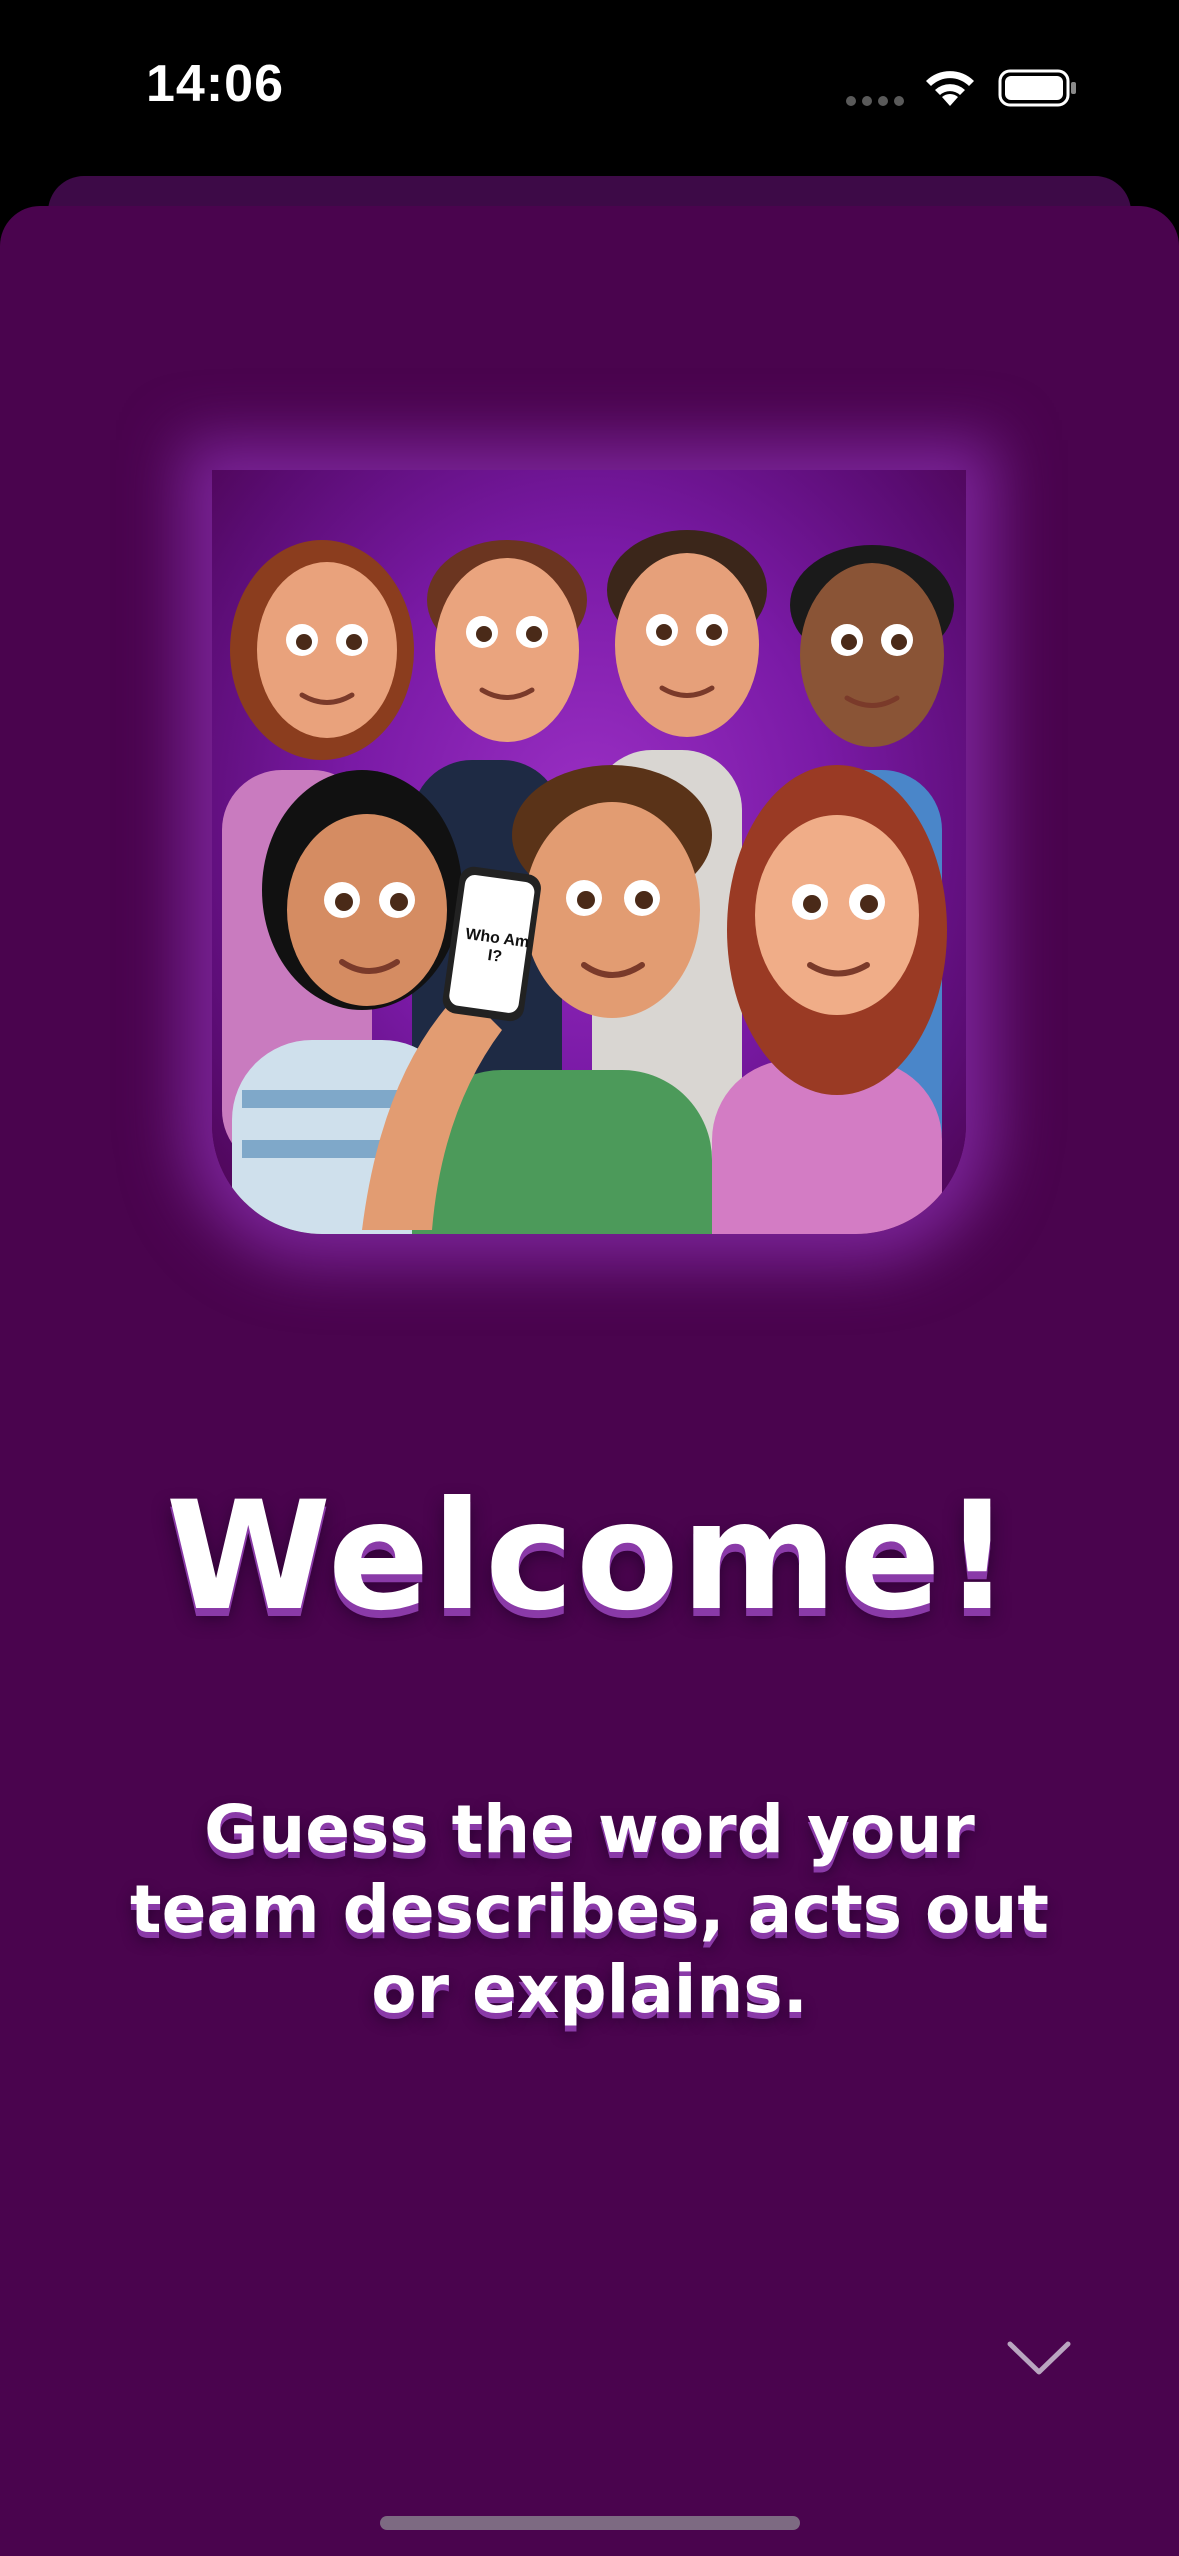 The width and height of the screenshot is (1179, 2556). Describe the element at coordinates (876, 101) in the screenshot. I see `cellular-signal-icon` at that location.